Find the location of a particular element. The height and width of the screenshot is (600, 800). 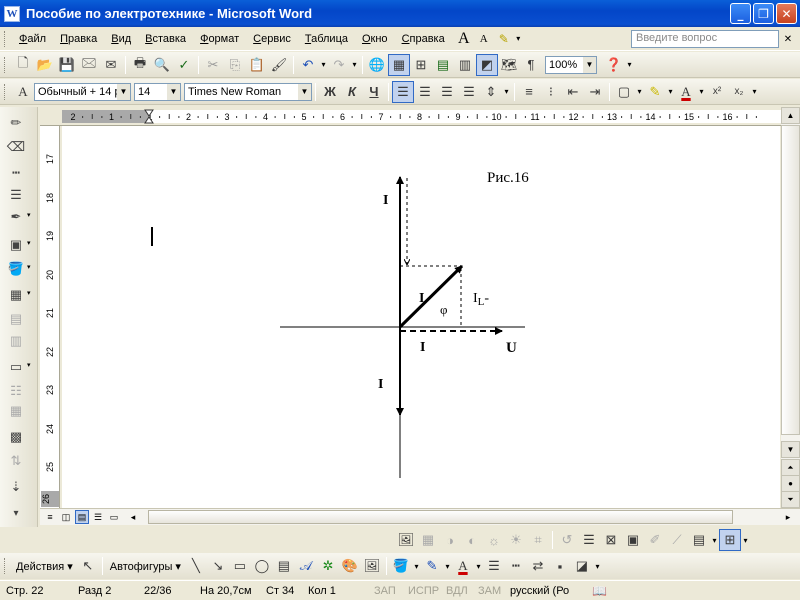

web-view-icon: ◫ is located at coordinates (66, 517).